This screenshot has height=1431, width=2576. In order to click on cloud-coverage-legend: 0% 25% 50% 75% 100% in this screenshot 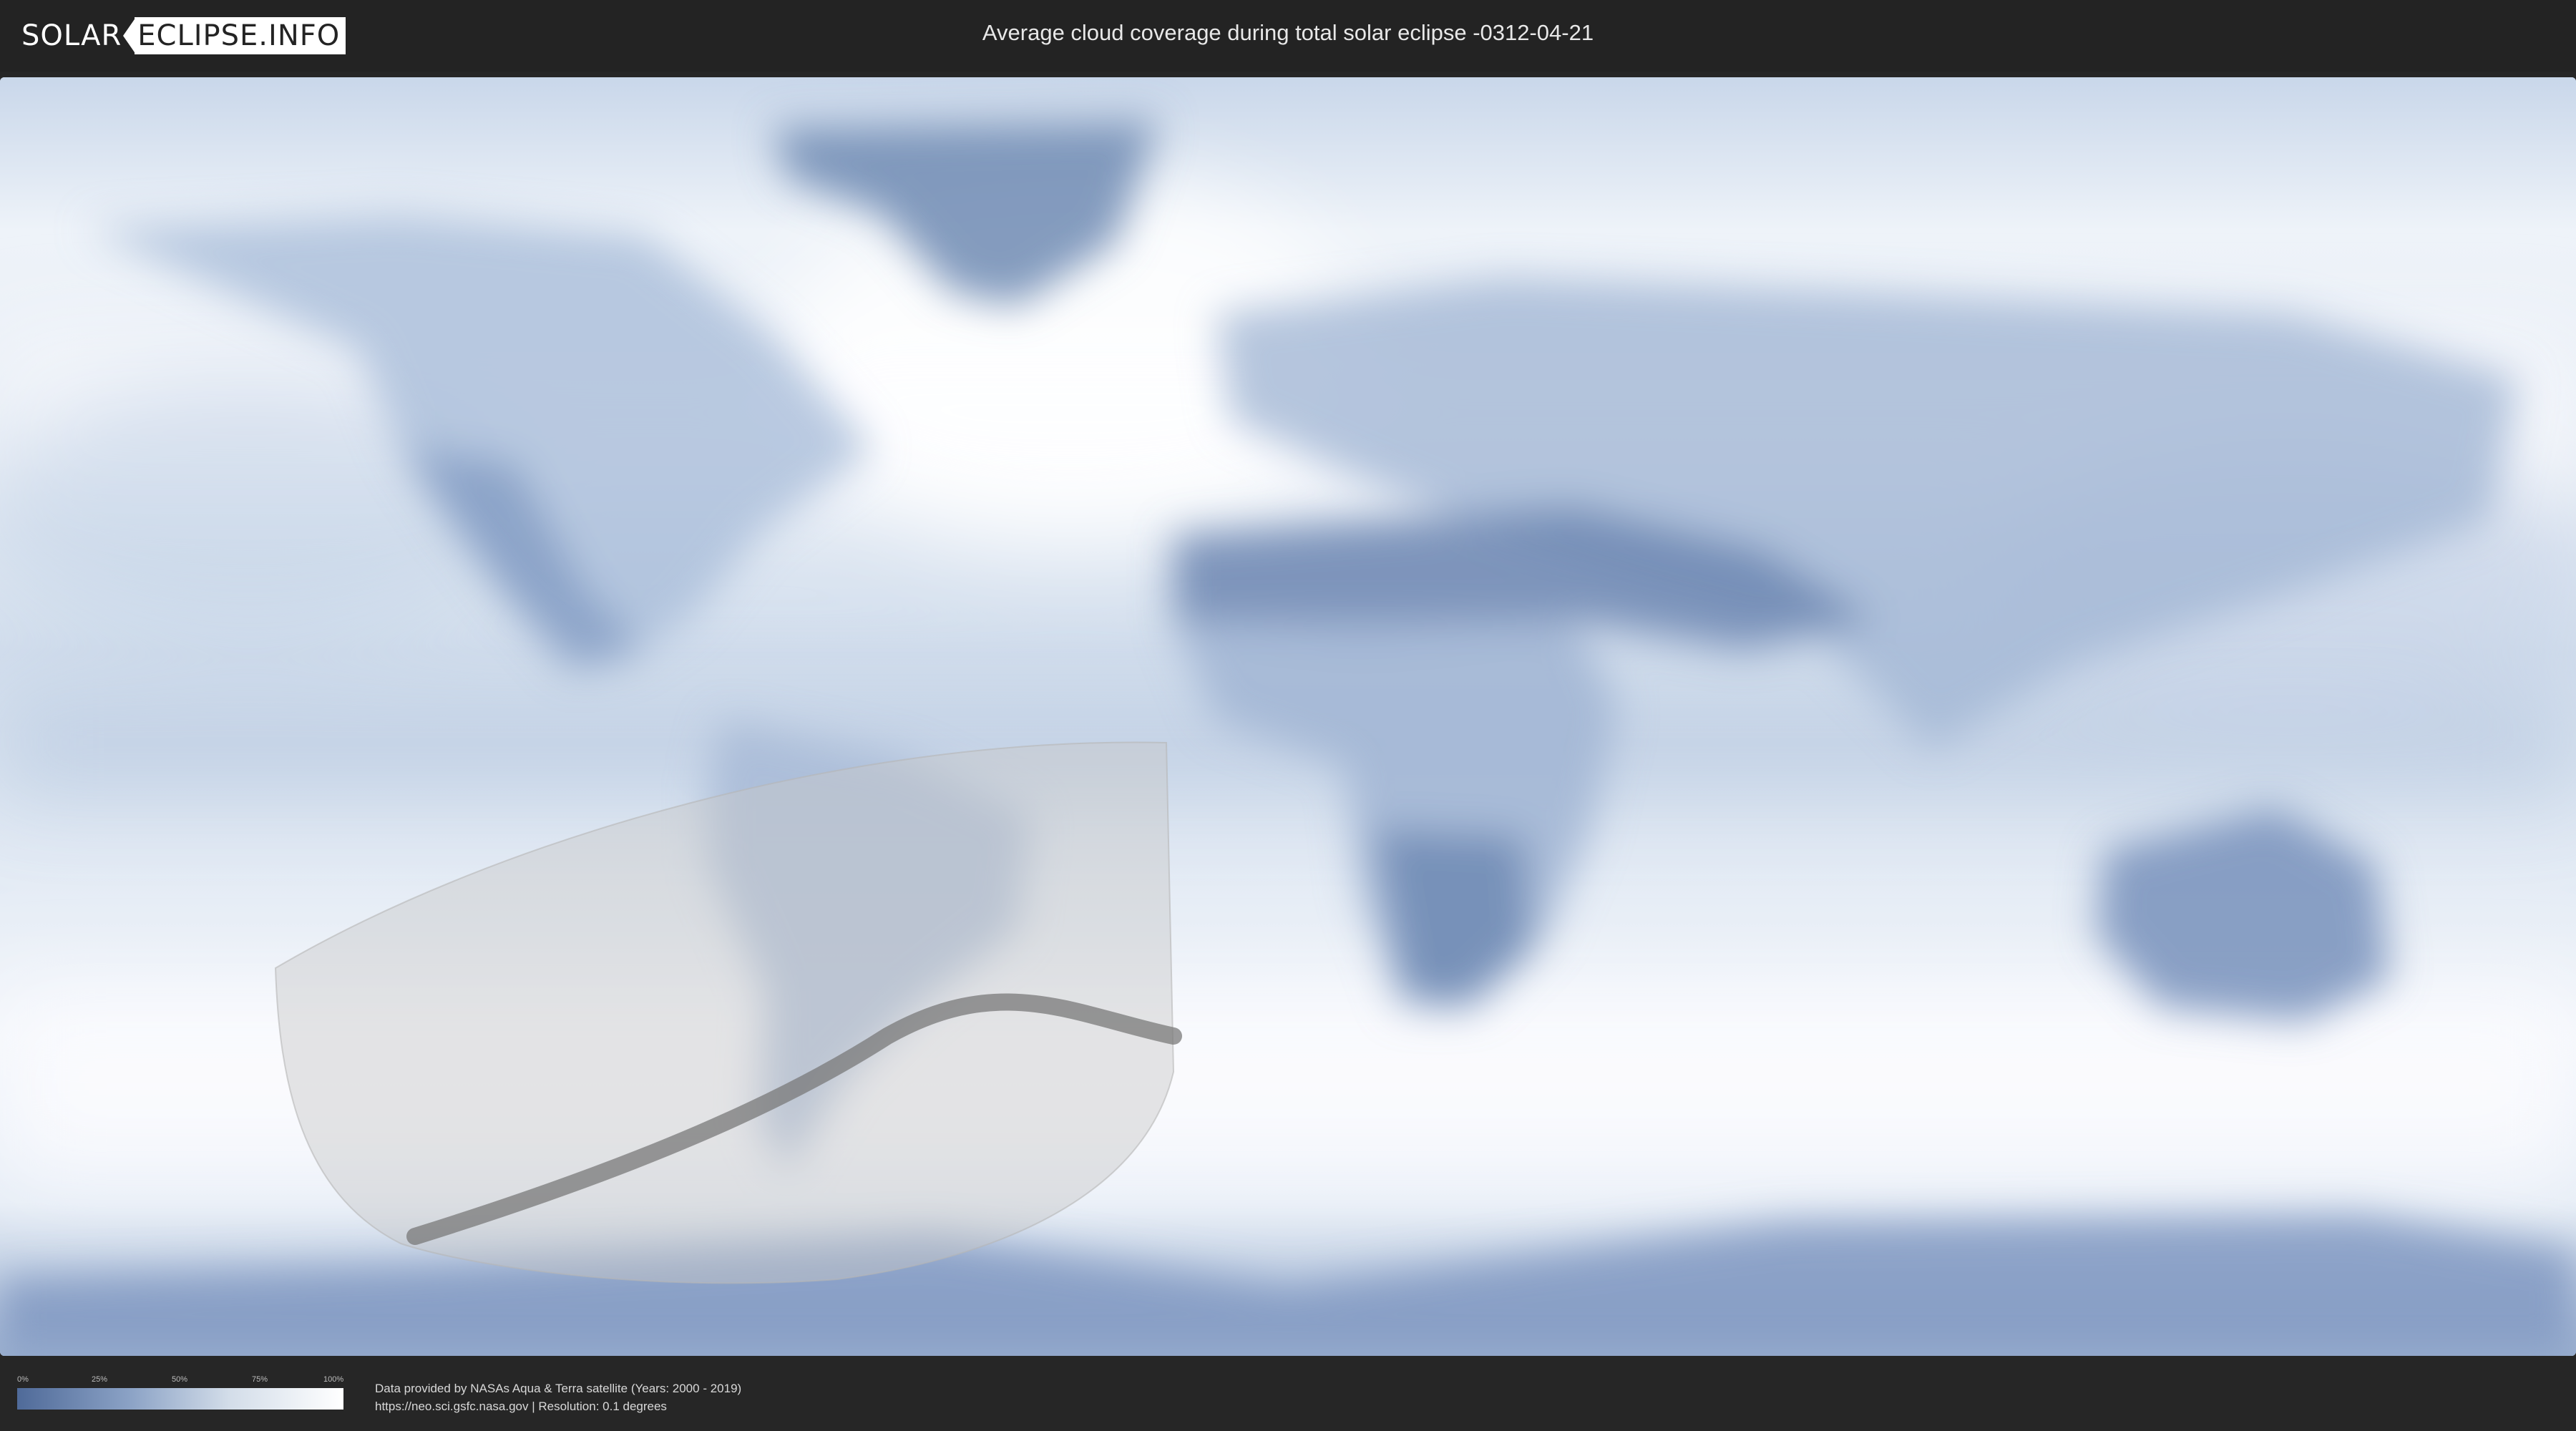, I will do `click(180, 1392)`.